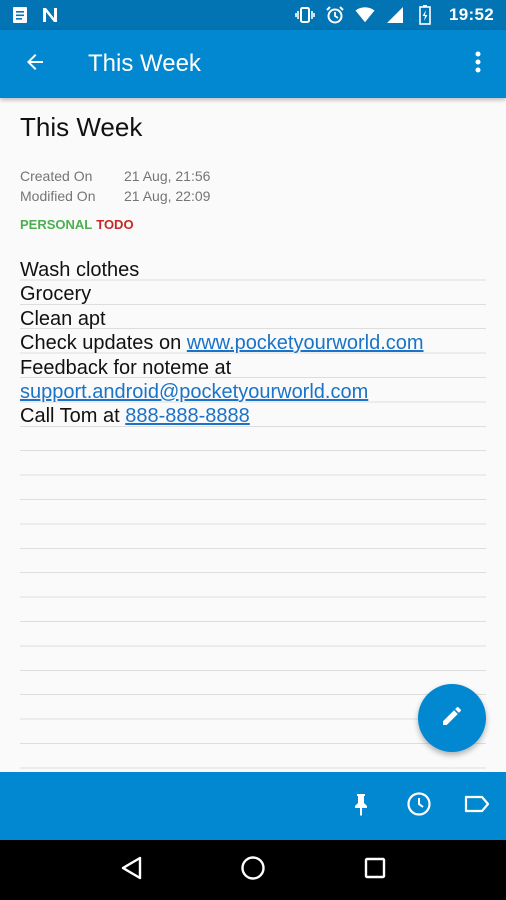 This screenshot has height=900, width=506. What do you see at coordinates (58, 196) in the screenshot?
I see `modified-label: Modified On` at bounding box center [58, 196].